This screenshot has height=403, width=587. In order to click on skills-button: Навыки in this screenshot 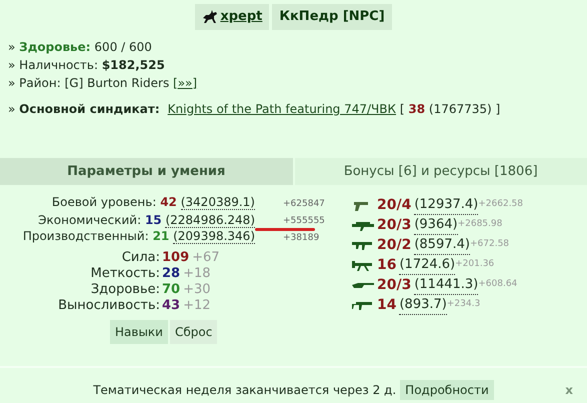, I will do `click(139, 332)`.